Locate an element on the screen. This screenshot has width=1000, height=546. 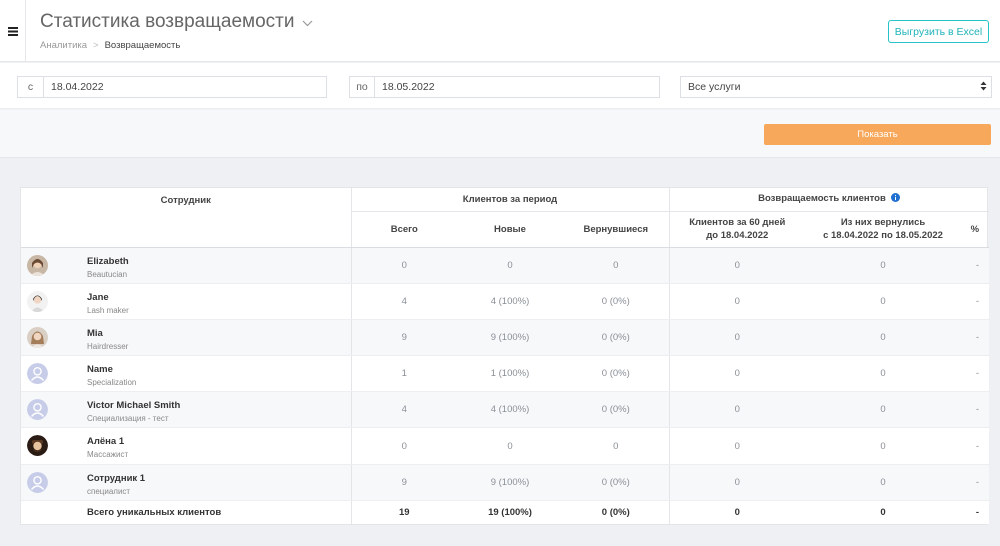
employee-cell: Name Specialization is located at coordinates (186, 374).